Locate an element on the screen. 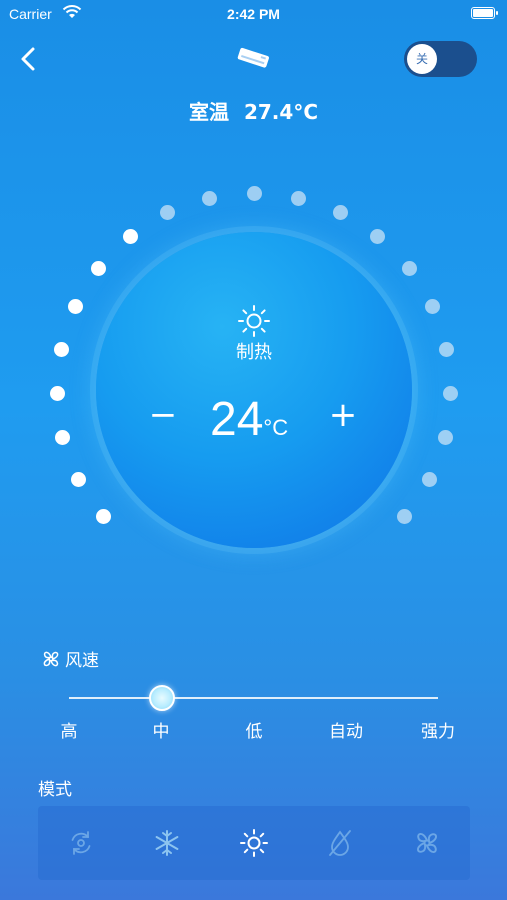 The width and height of the screenshot is (507, 900). mode-dry-button is located at coordinates (340, 843).